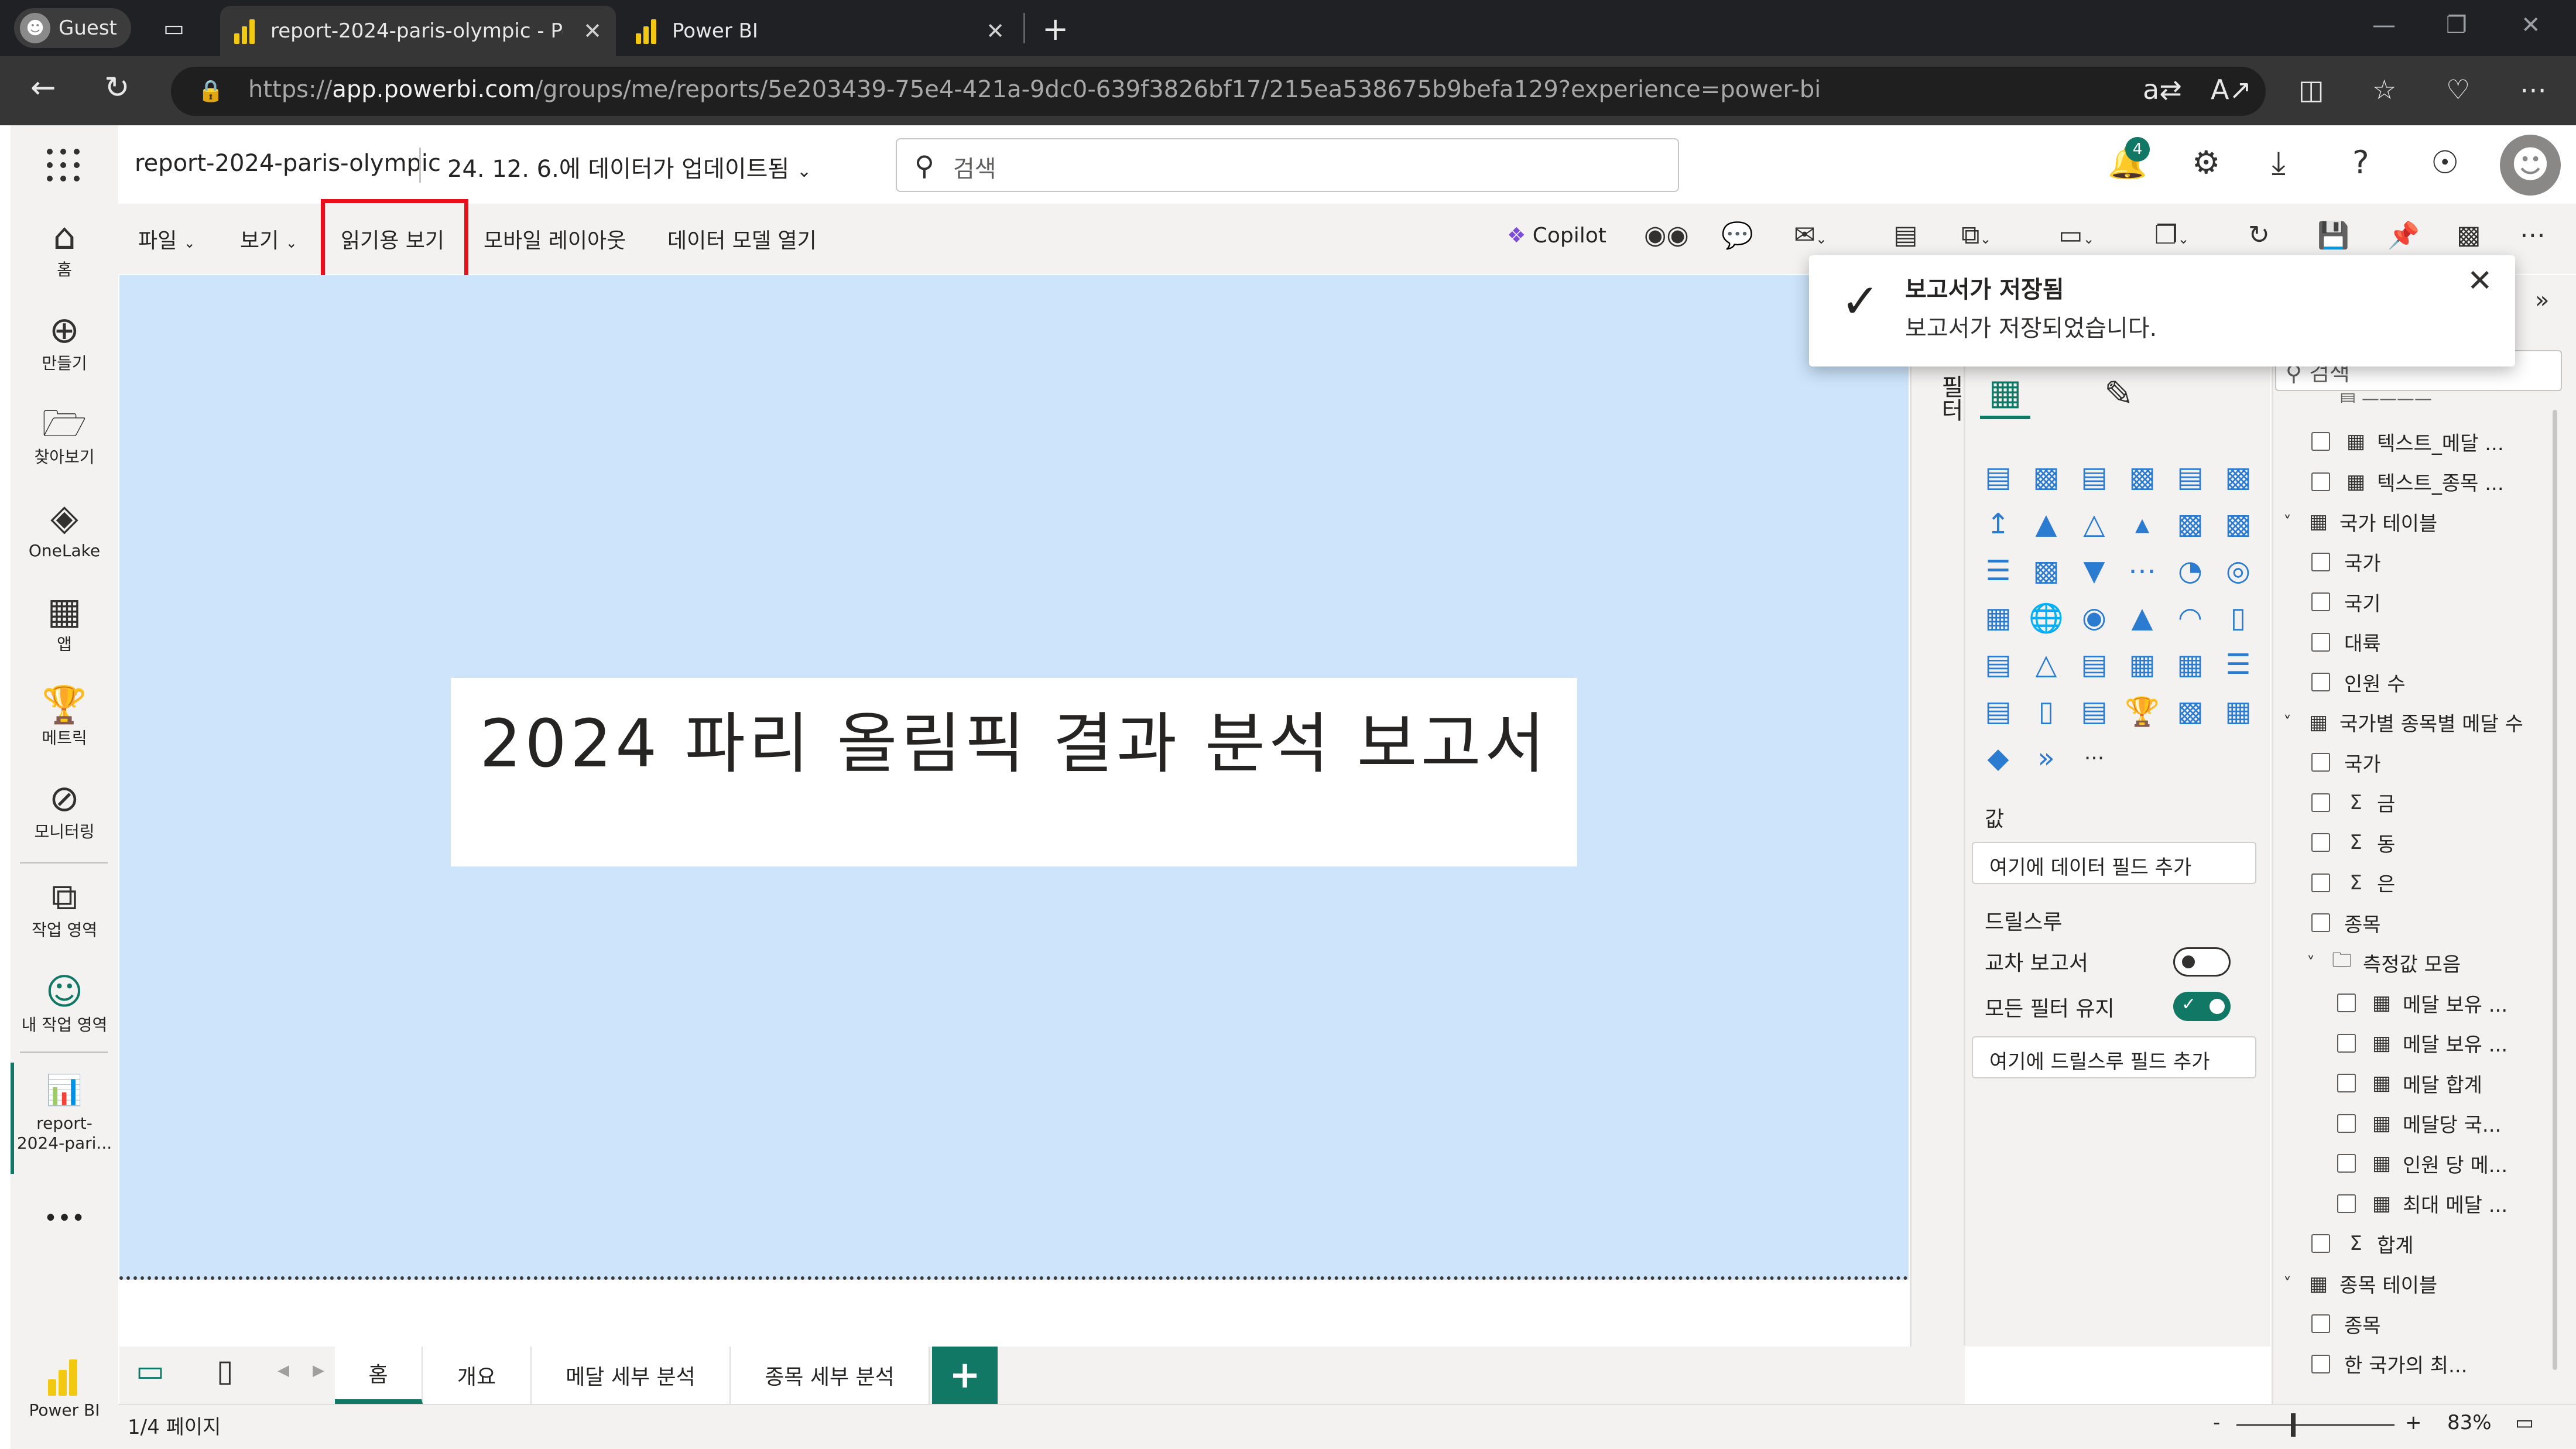 The width and height of the screenshot is (2576, 1449). I want to click on data-field-row: 국가, so click(2346, 762).